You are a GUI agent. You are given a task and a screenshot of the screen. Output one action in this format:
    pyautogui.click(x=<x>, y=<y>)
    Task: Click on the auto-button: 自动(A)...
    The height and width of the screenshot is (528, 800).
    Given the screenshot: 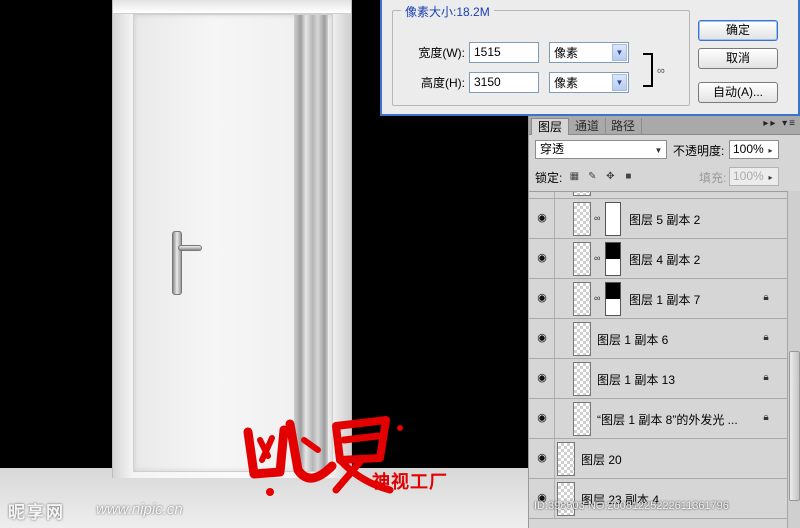 What is the action you would take?
    pyautogui.click(x=738, y=92)
    